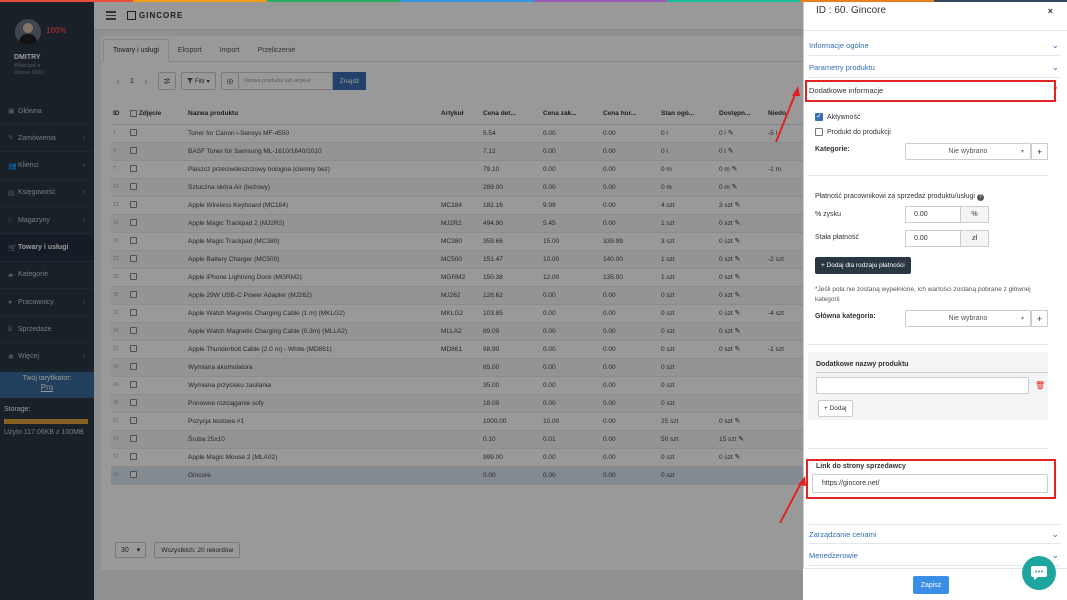 This screenshot has width=1067, height=600. Describe the element at coordinates (1039, 318) in the screenshot. I see `add-main-category-button: +` at that location.